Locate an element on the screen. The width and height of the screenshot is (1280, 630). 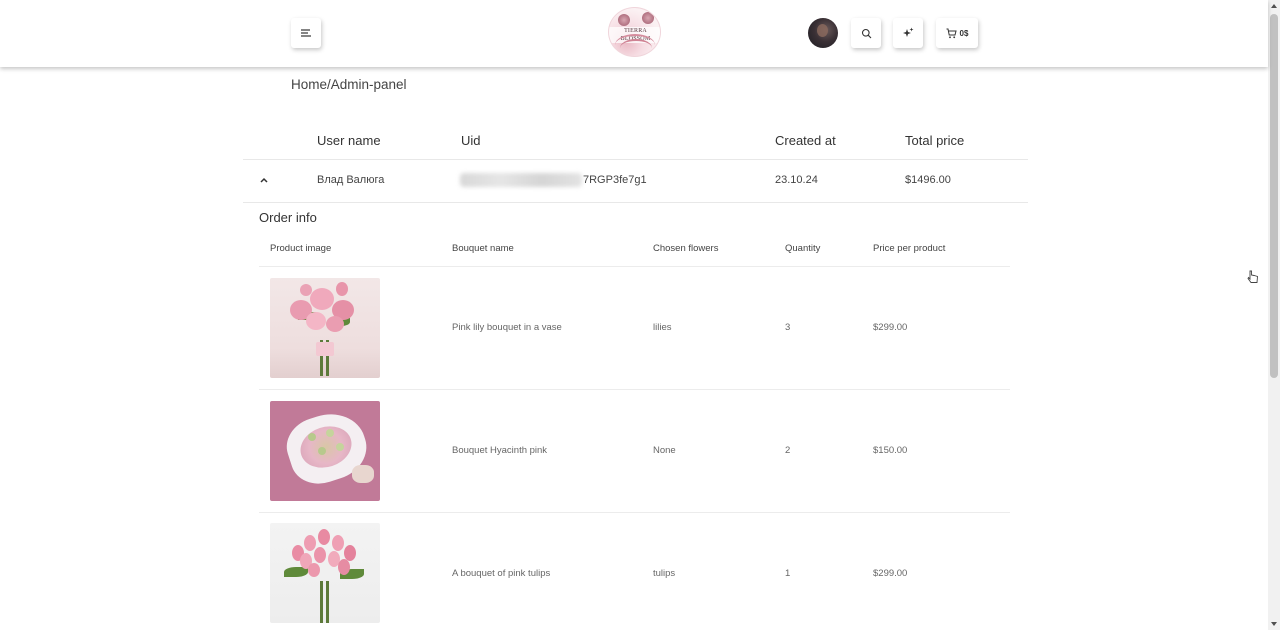
hand-cursor-icon is located at coordinates (1252, 276).